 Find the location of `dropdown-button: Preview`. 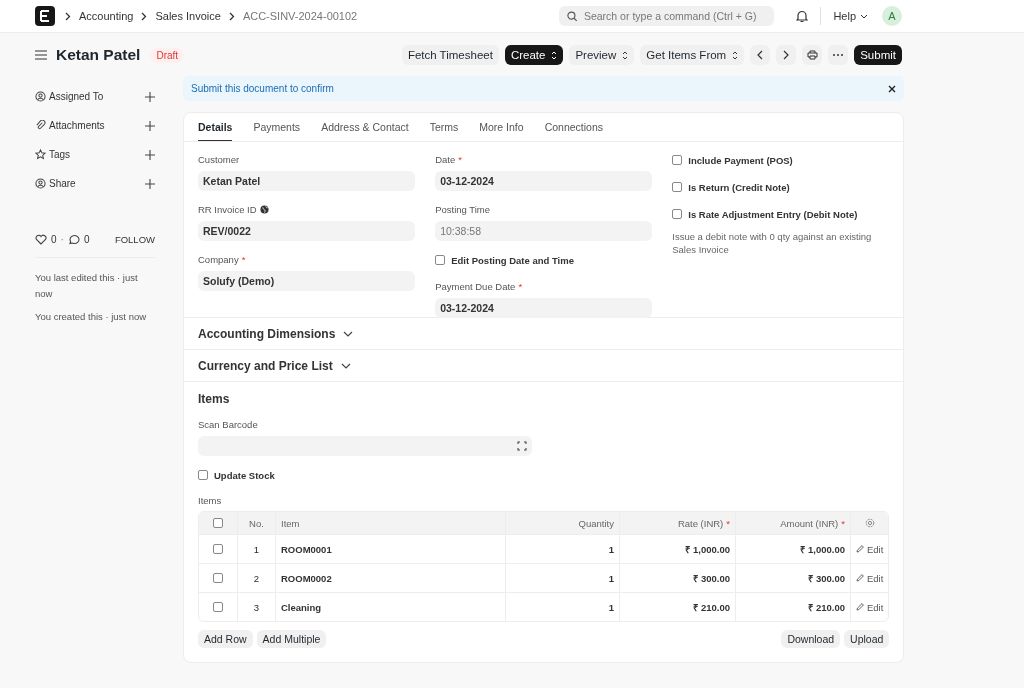

dropdown-button: Preview is located at coordinates (602, 55).